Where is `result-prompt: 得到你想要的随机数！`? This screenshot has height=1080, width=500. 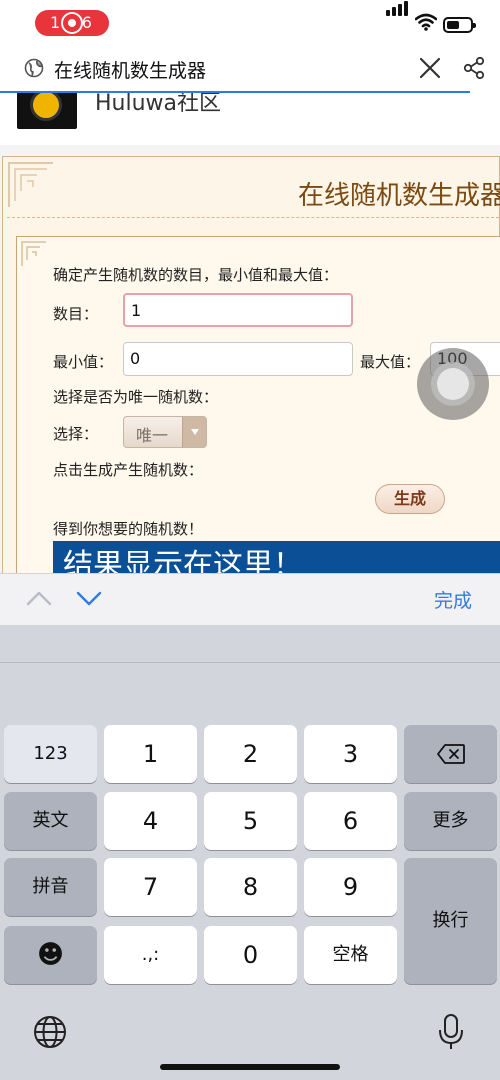 result-prompt: 得到你想要的随机数！ is located at coordinates (128, 529).